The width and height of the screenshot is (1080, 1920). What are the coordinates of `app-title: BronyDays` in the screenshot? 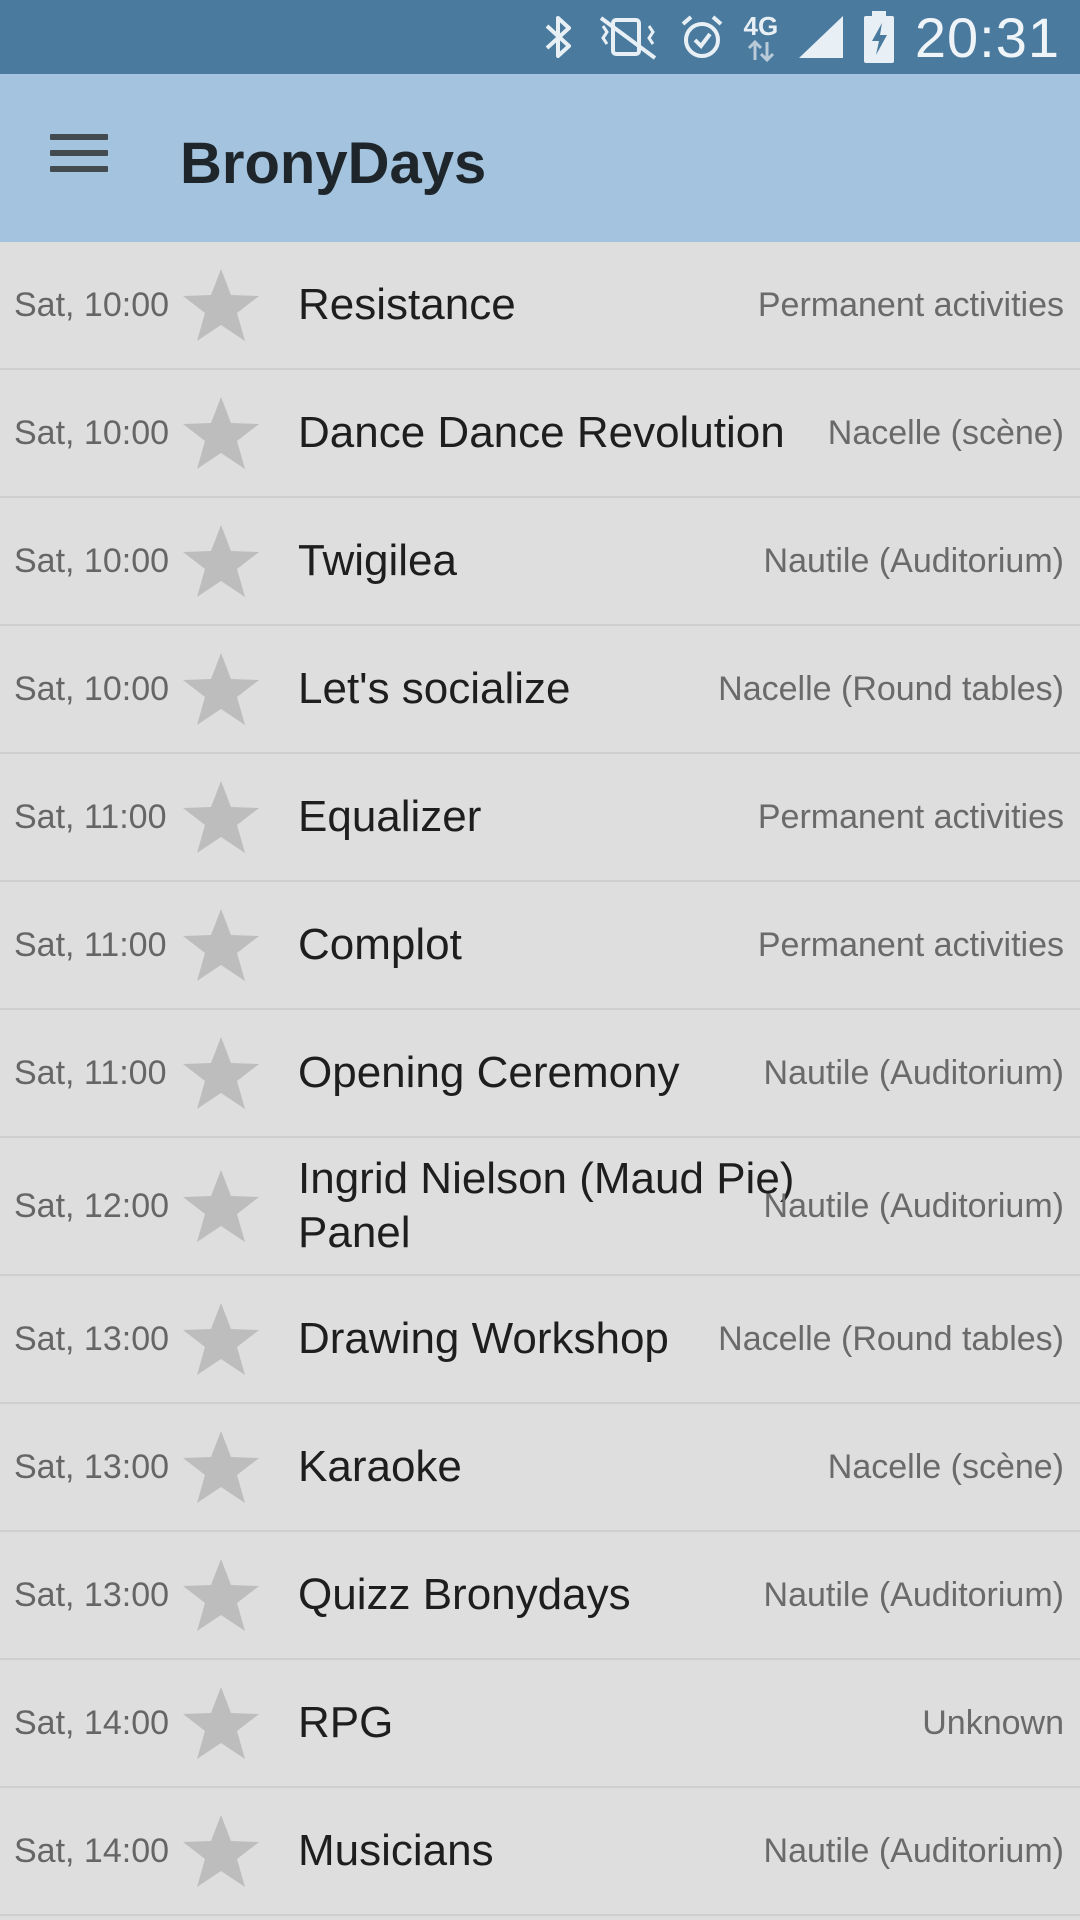 It's located at (333, 163).